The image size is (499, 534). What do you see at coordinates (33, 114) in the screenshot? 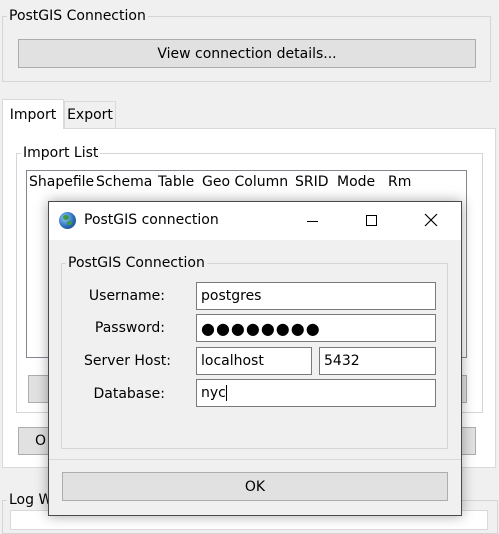
I see `tab-import: Import` at bounding box center [33, 114].